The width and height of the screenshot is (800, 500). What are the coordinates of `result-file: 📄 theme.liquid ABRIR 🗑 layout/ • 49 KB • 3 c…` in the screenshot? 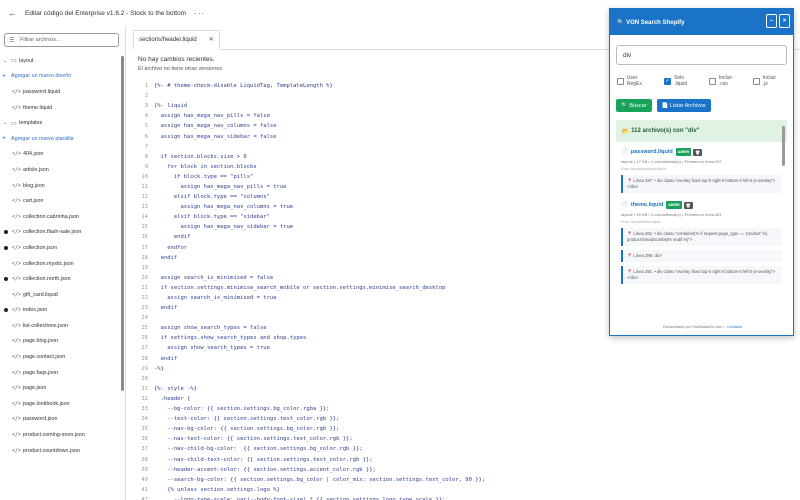 It's located at (701, 240).